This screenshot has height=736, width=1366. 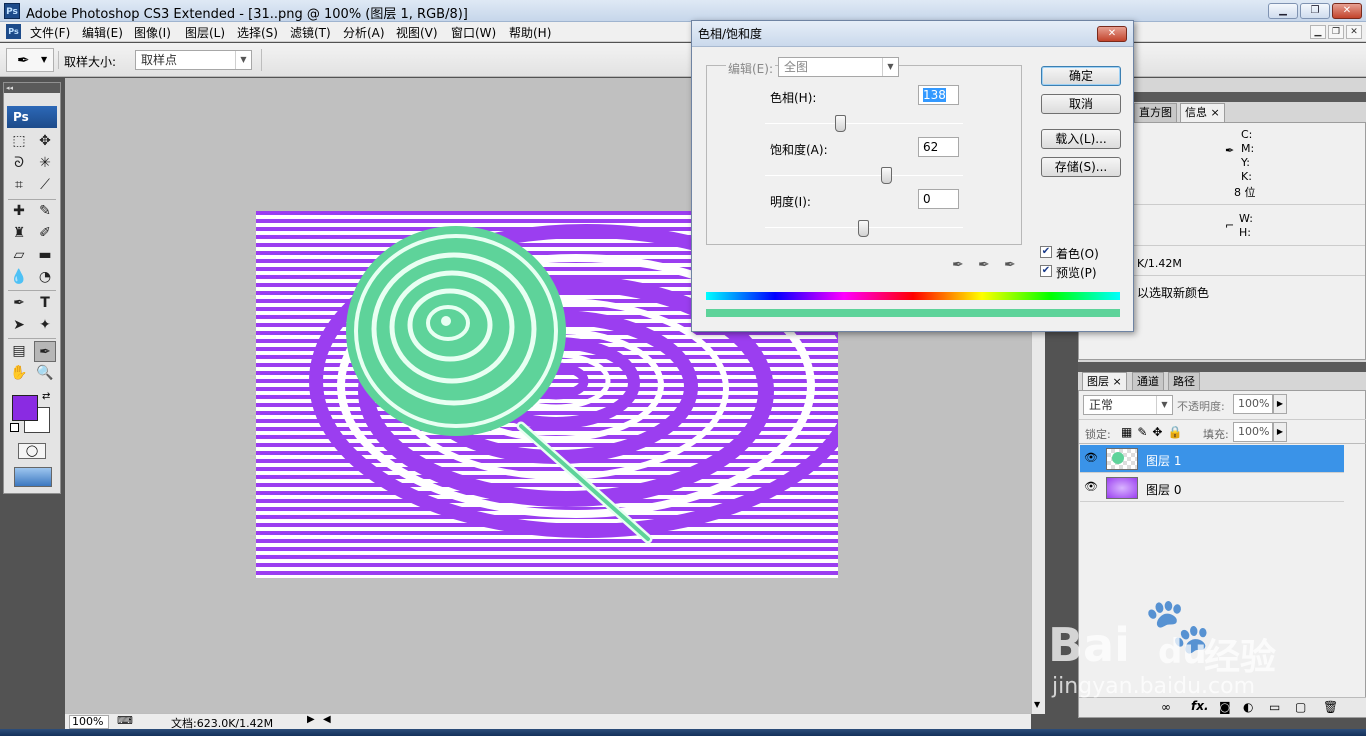 What do you see at coordinates (1336, 32) in the screenshot?
I see `doc-restore-button: ❐` at bounding box center [1336, 32].